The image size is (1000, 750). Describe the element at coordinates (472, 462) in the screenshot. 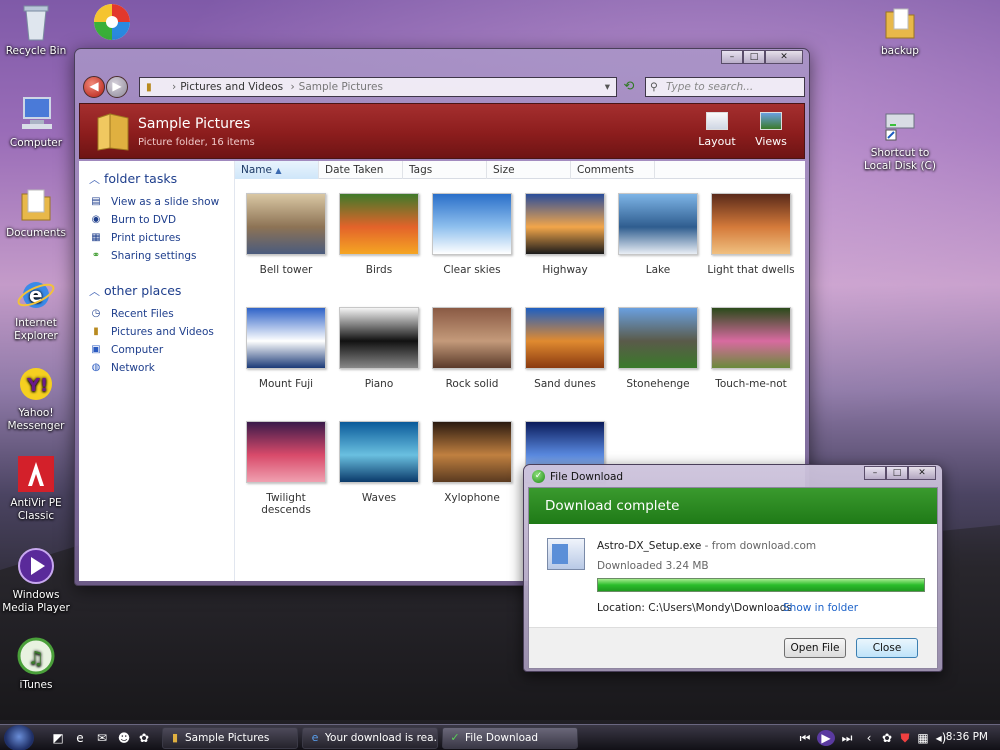

I see `thumbnail-item: Xylophone` at that location.